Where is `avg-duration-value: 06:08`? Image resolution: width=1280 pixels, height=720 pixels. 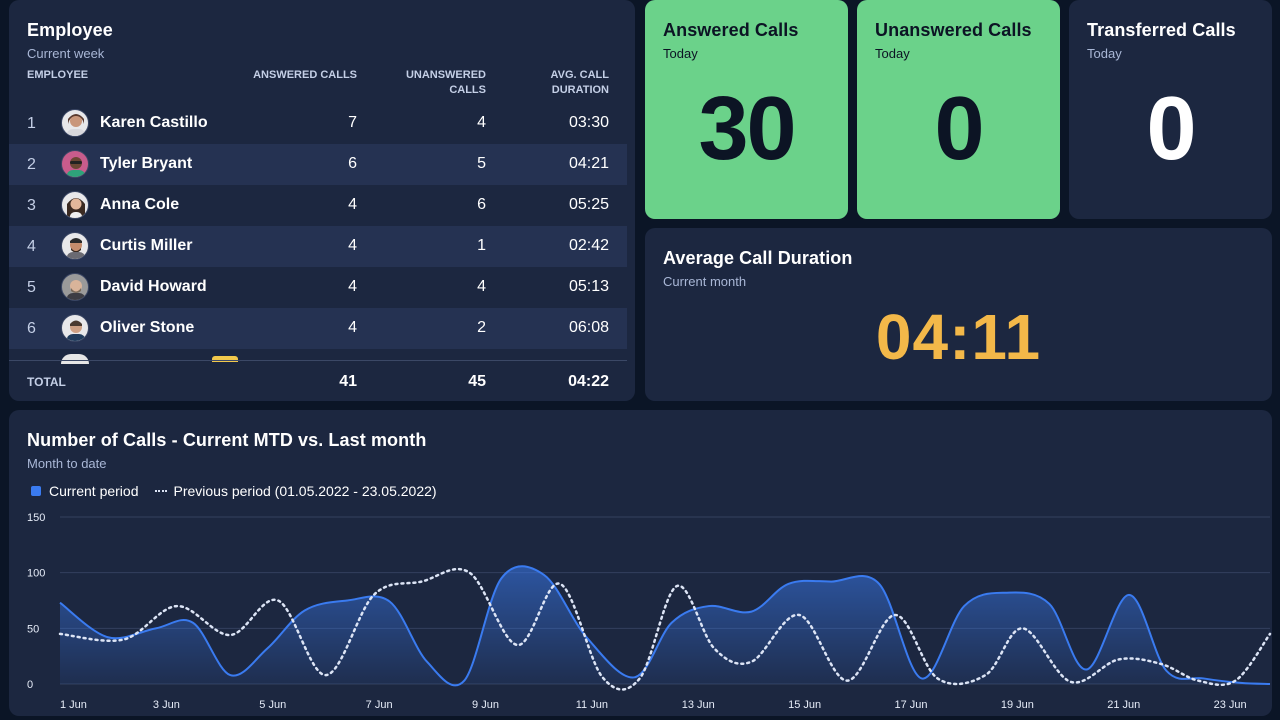
avg-duration-value: 06:08 is located at coordinates (588, 327).